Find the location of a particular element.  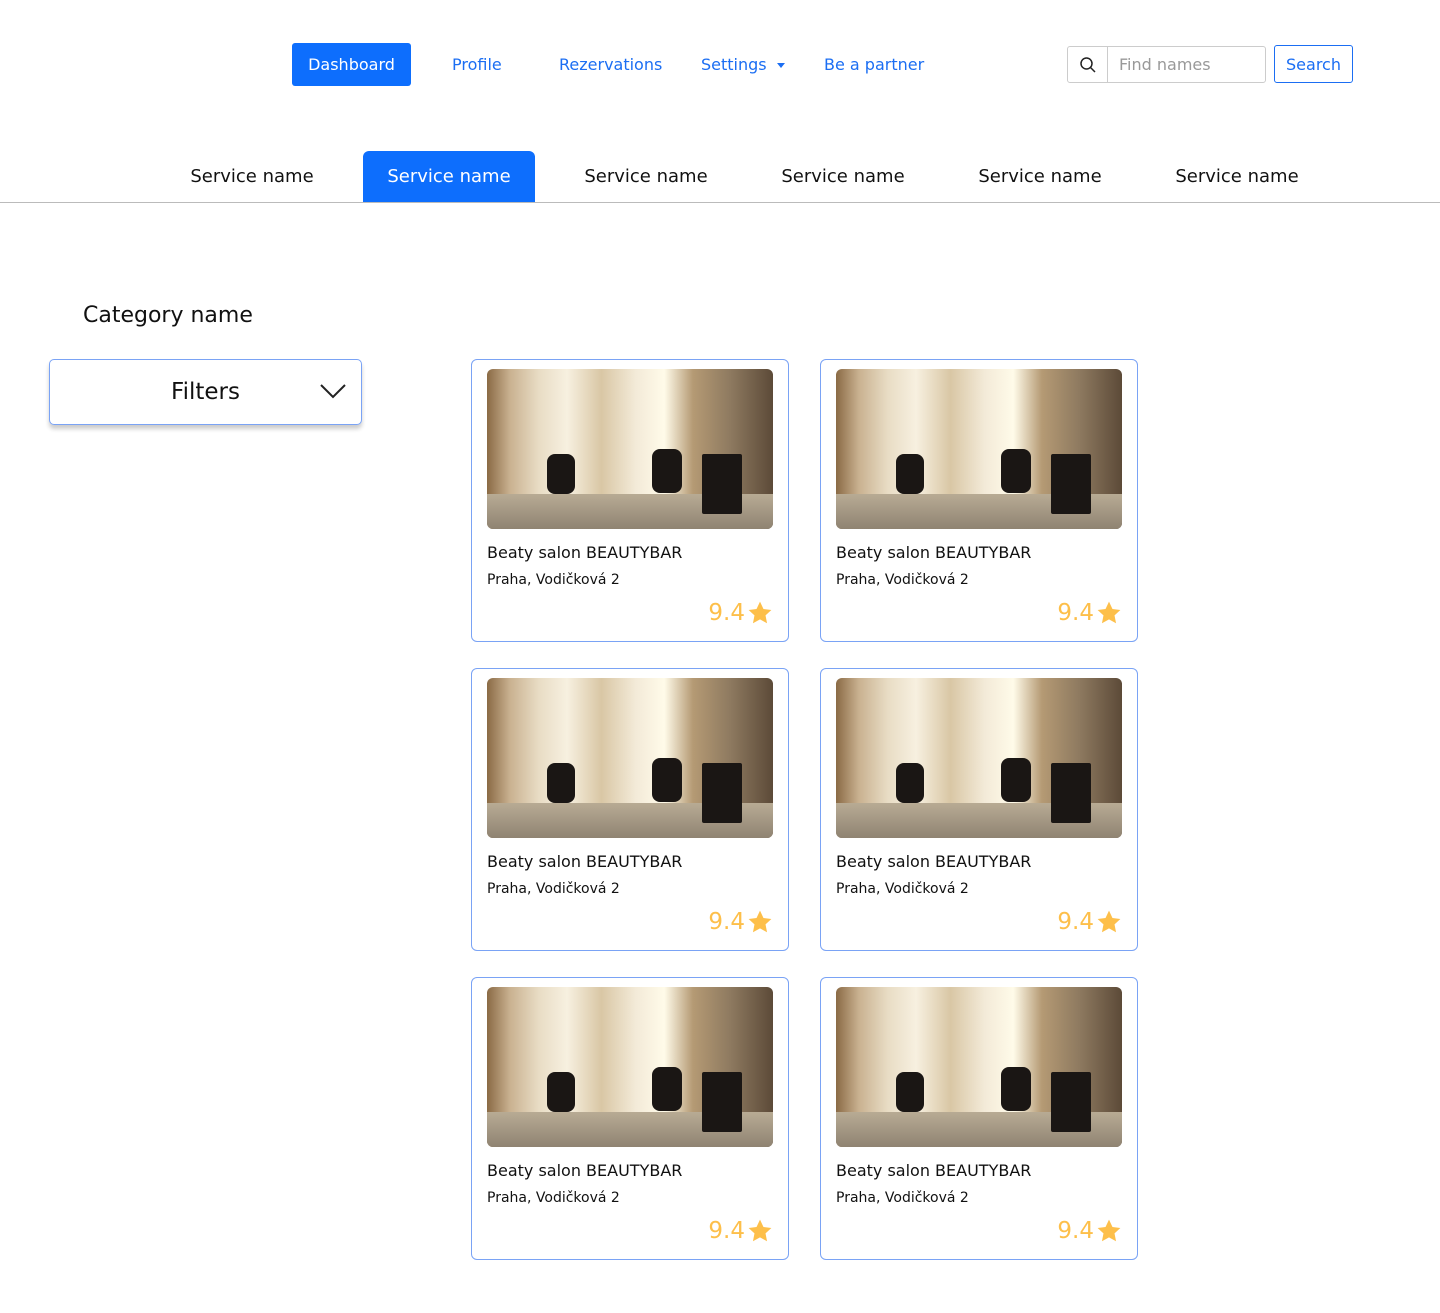

search-icon is located at coordinates (1088, 64).